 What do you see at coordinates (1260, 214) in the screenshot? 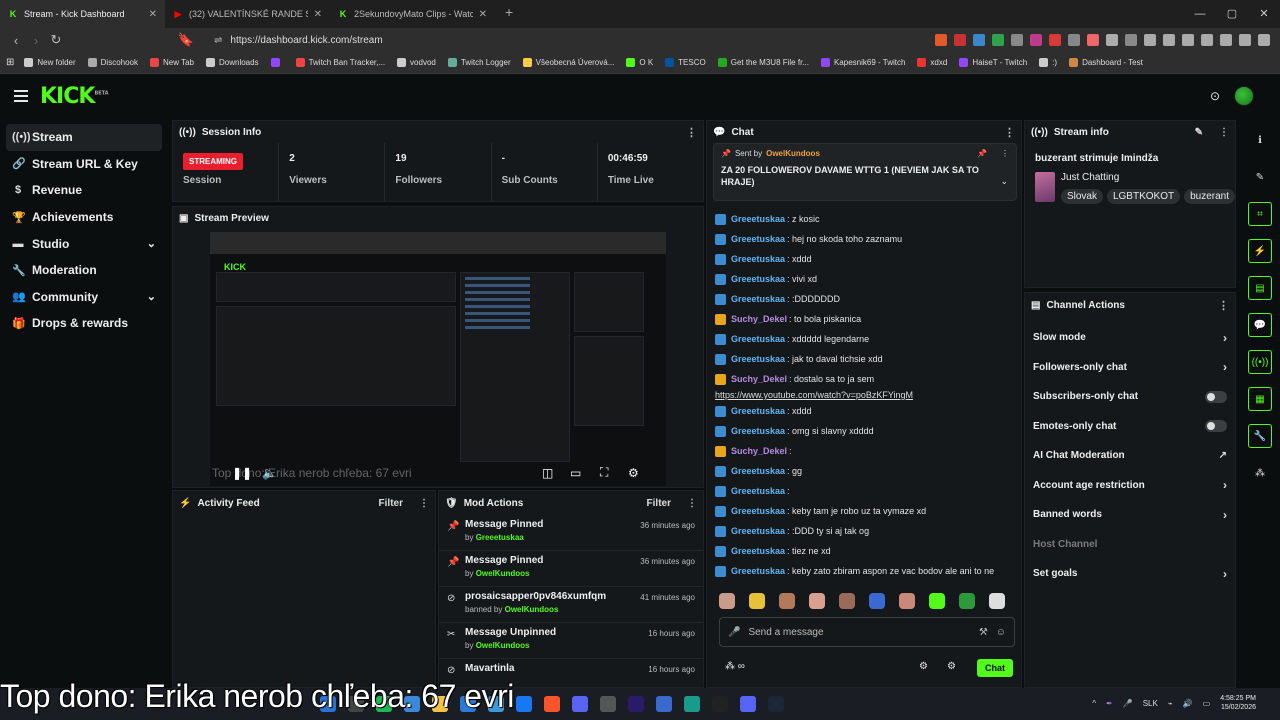
I see `clip-icon: ⌗` at bounding box center [1260, 214].